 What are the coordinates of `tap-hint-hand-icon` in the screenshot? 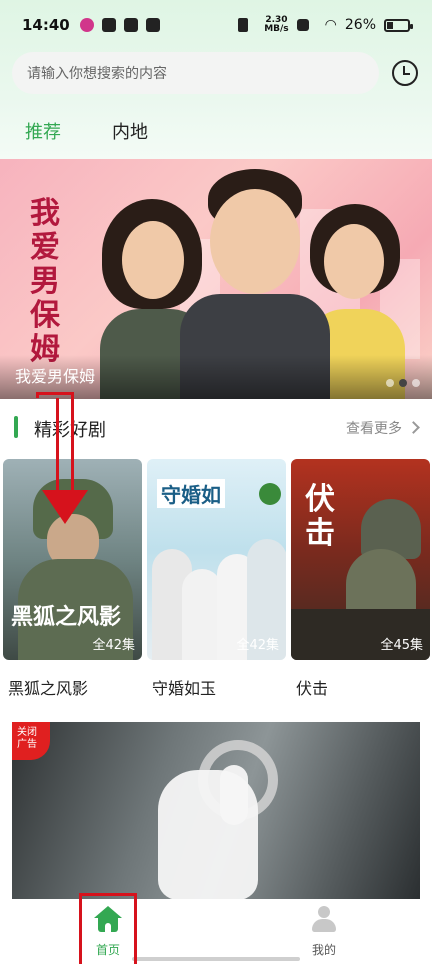 It's located at (208, 835).